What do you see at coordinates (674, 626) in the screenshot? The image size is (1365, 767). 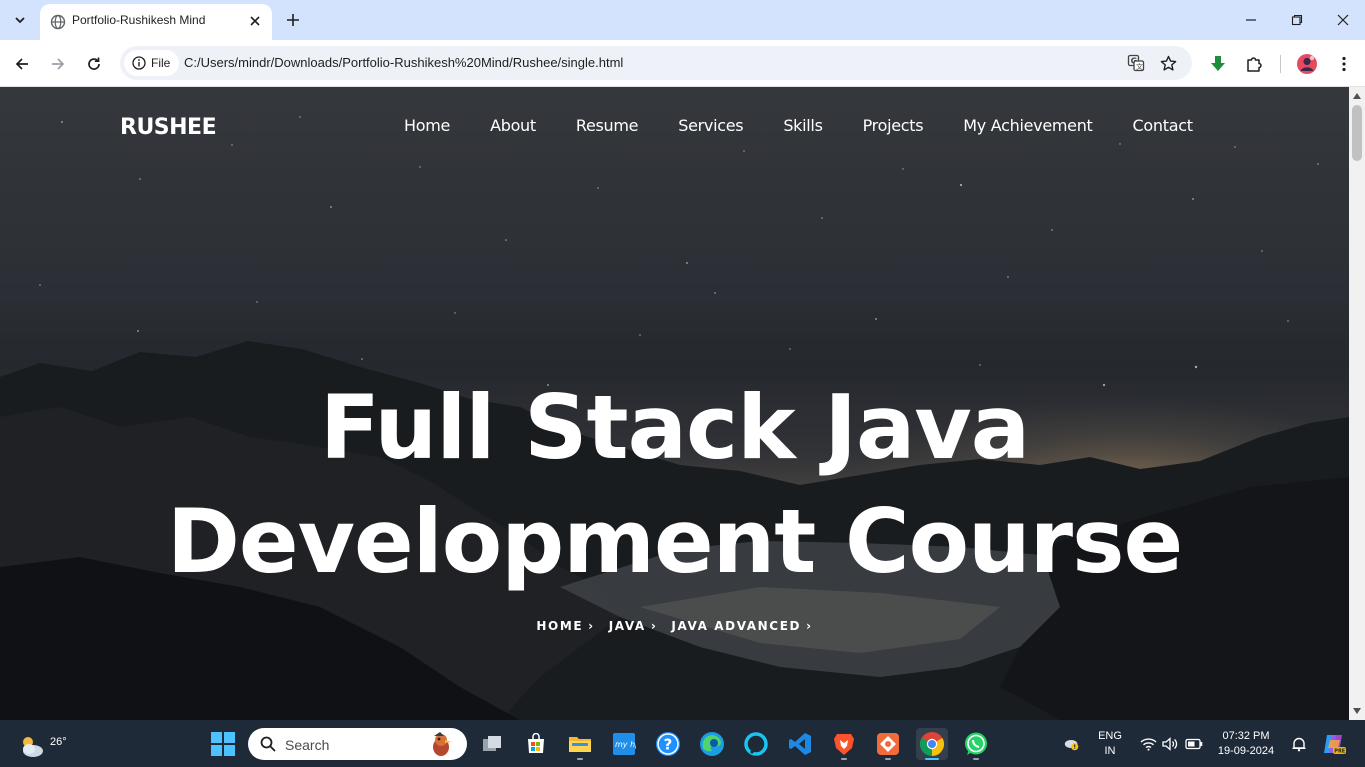 I see `breadcrumb: HOME › JAVA › JAVA ADVANCED ›` at bounding box center [674, 626].